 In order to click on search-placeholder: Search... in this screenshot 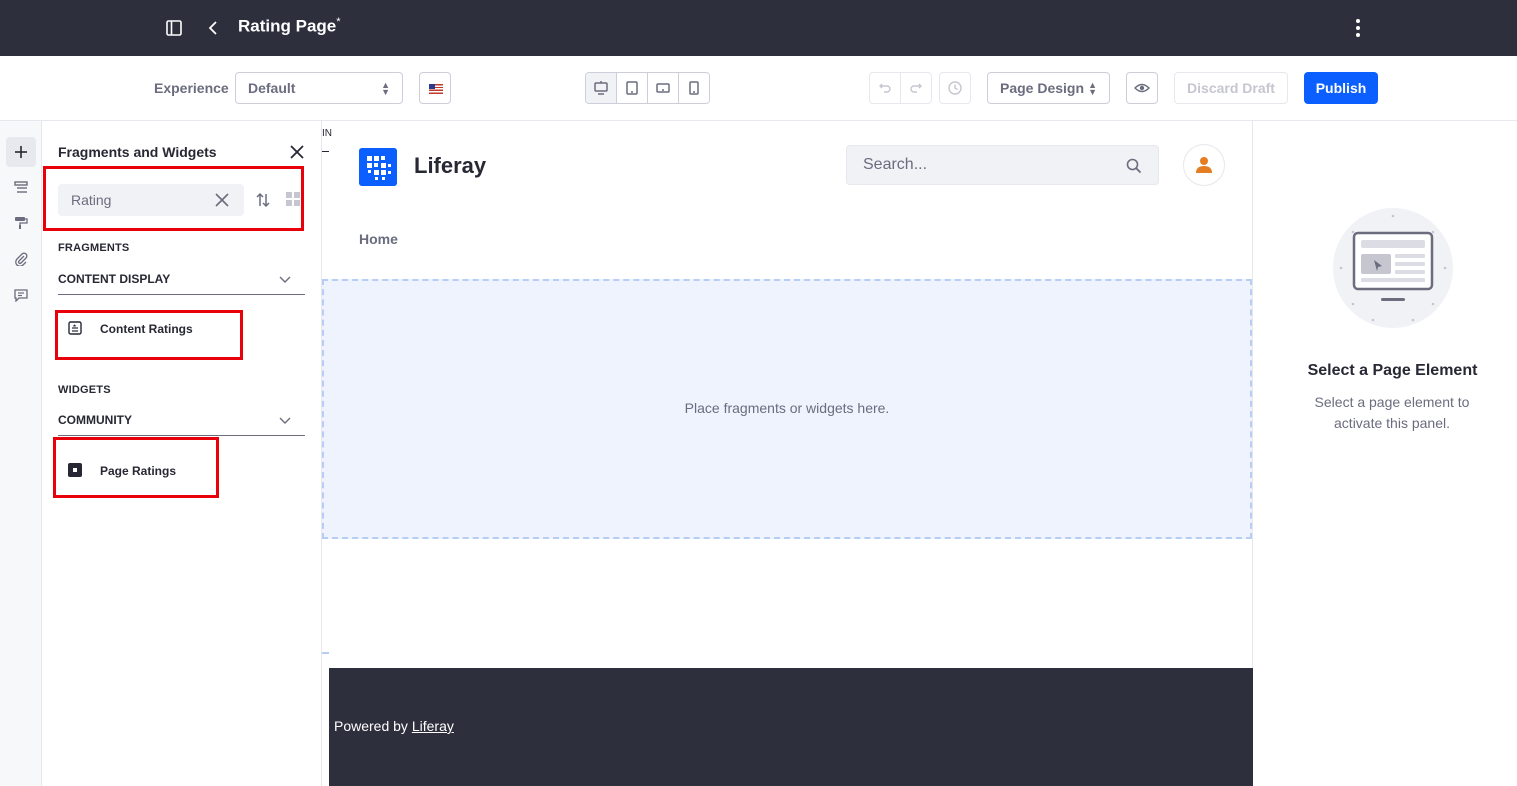, I will do `click(895, 164)`.